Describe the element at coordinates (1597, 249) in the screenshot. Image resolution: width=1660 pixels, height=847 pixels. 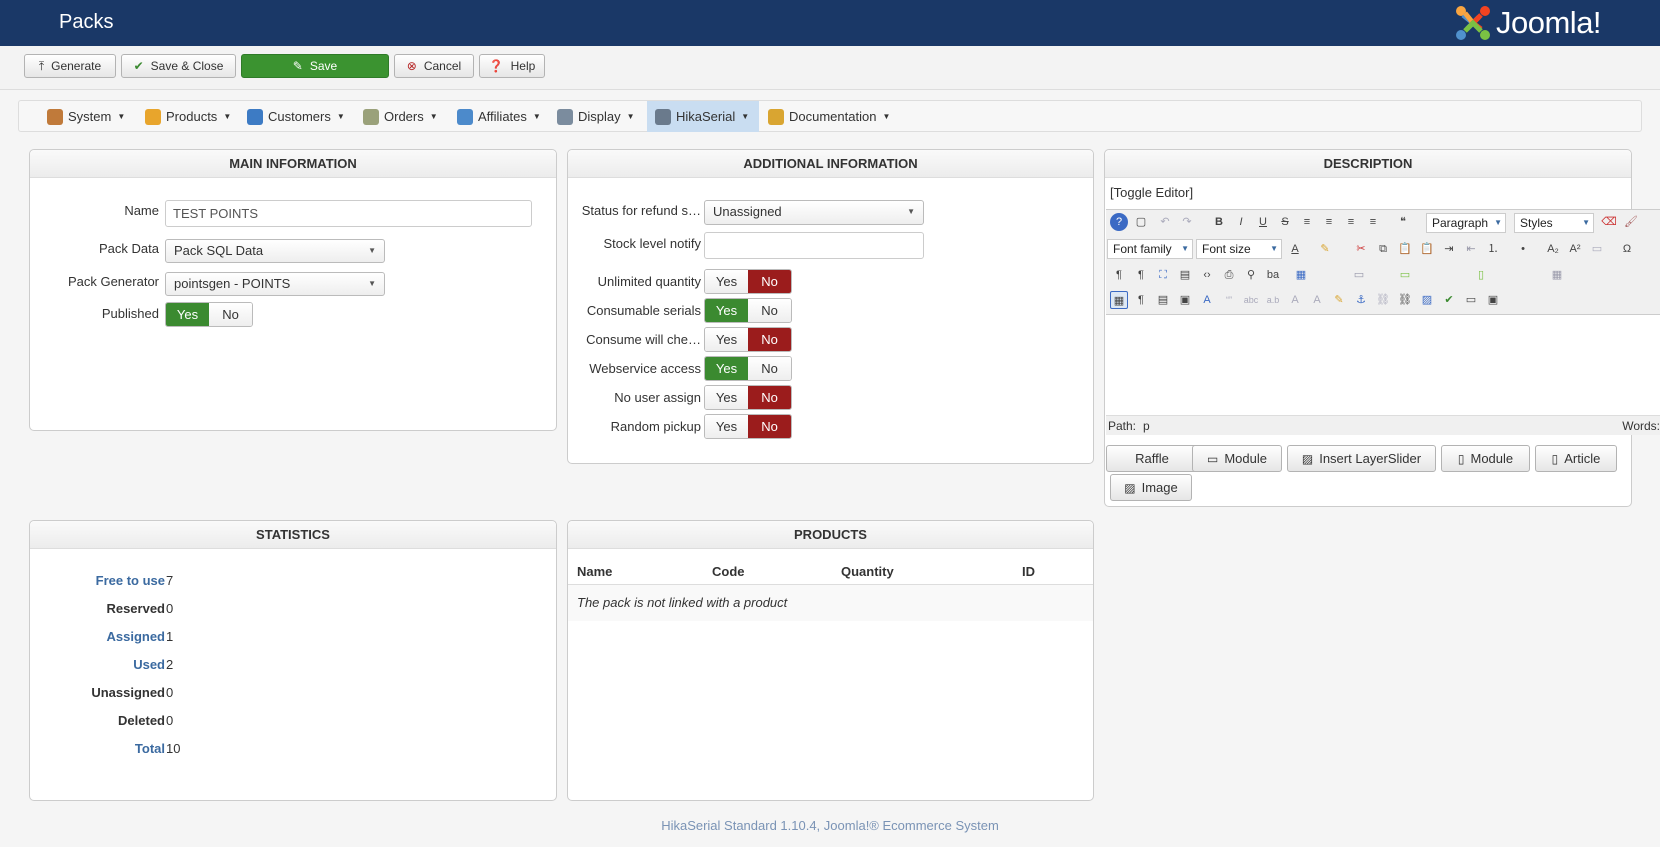
I see `disabled-tool-icon: ▭` at that location.